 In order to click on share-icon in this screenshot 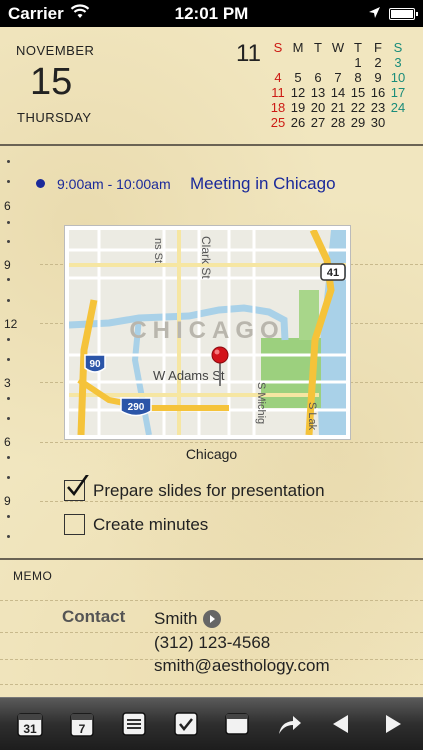, I will do `click(290, 725)`.